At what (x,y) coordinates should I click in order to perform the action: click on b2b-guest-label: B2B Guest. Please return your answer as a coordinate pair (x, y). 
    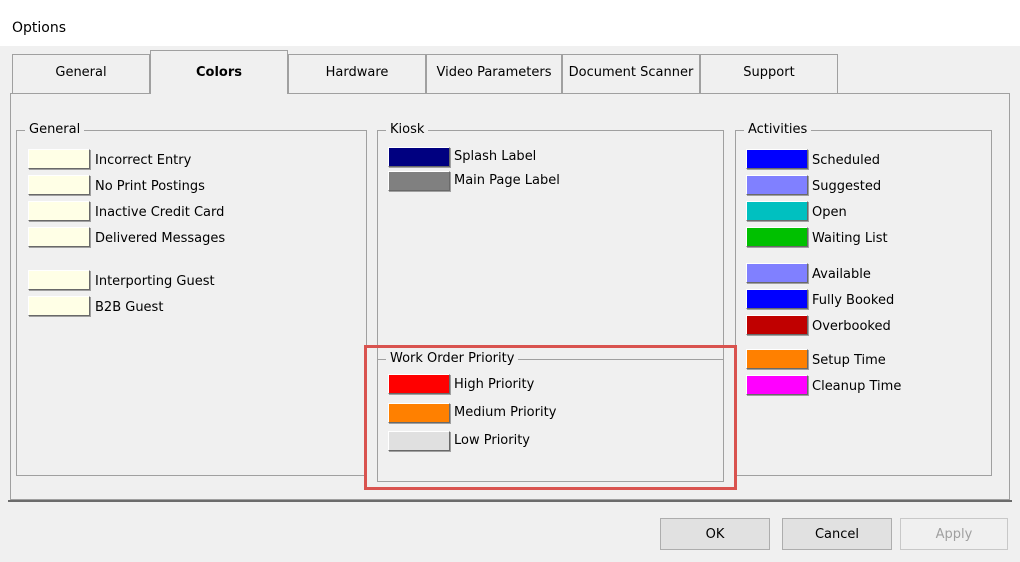
    Looking at the image, I should click on (129, 307).